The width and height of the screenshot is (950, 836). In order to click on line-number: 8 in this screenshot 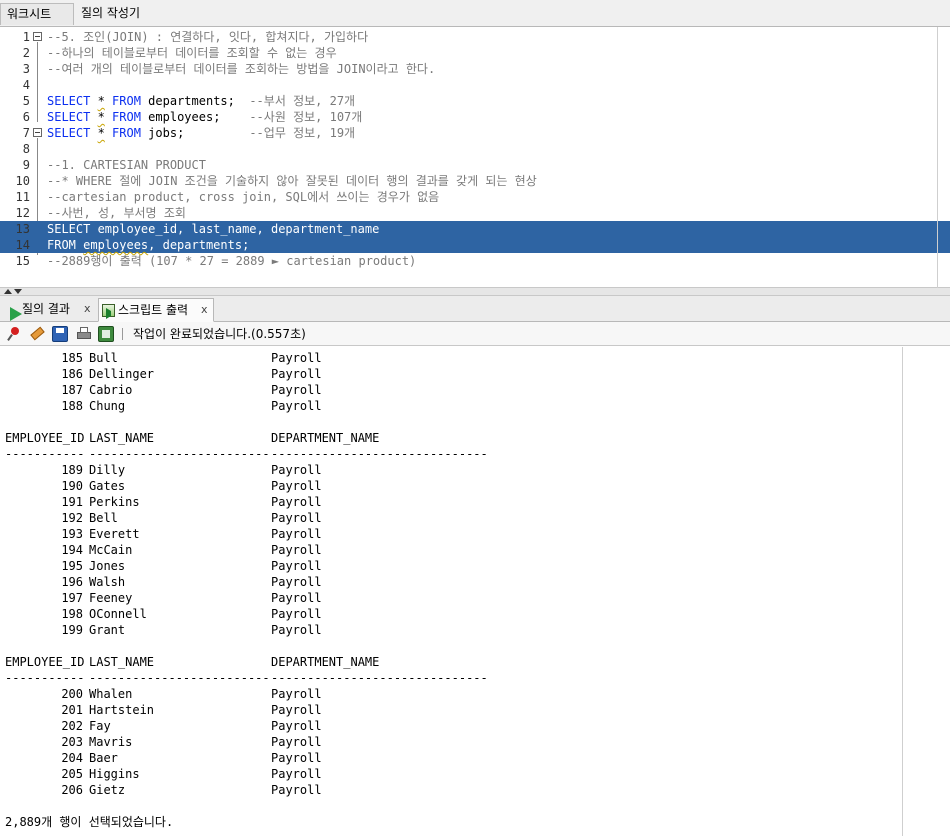, I will do `click(26, 149)`.